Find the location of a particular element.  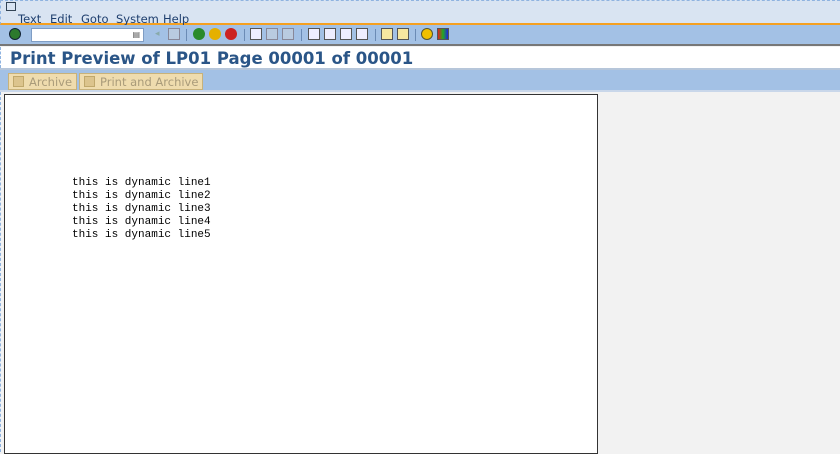

menu-edit: Edit is located at coordinates (61, 19).